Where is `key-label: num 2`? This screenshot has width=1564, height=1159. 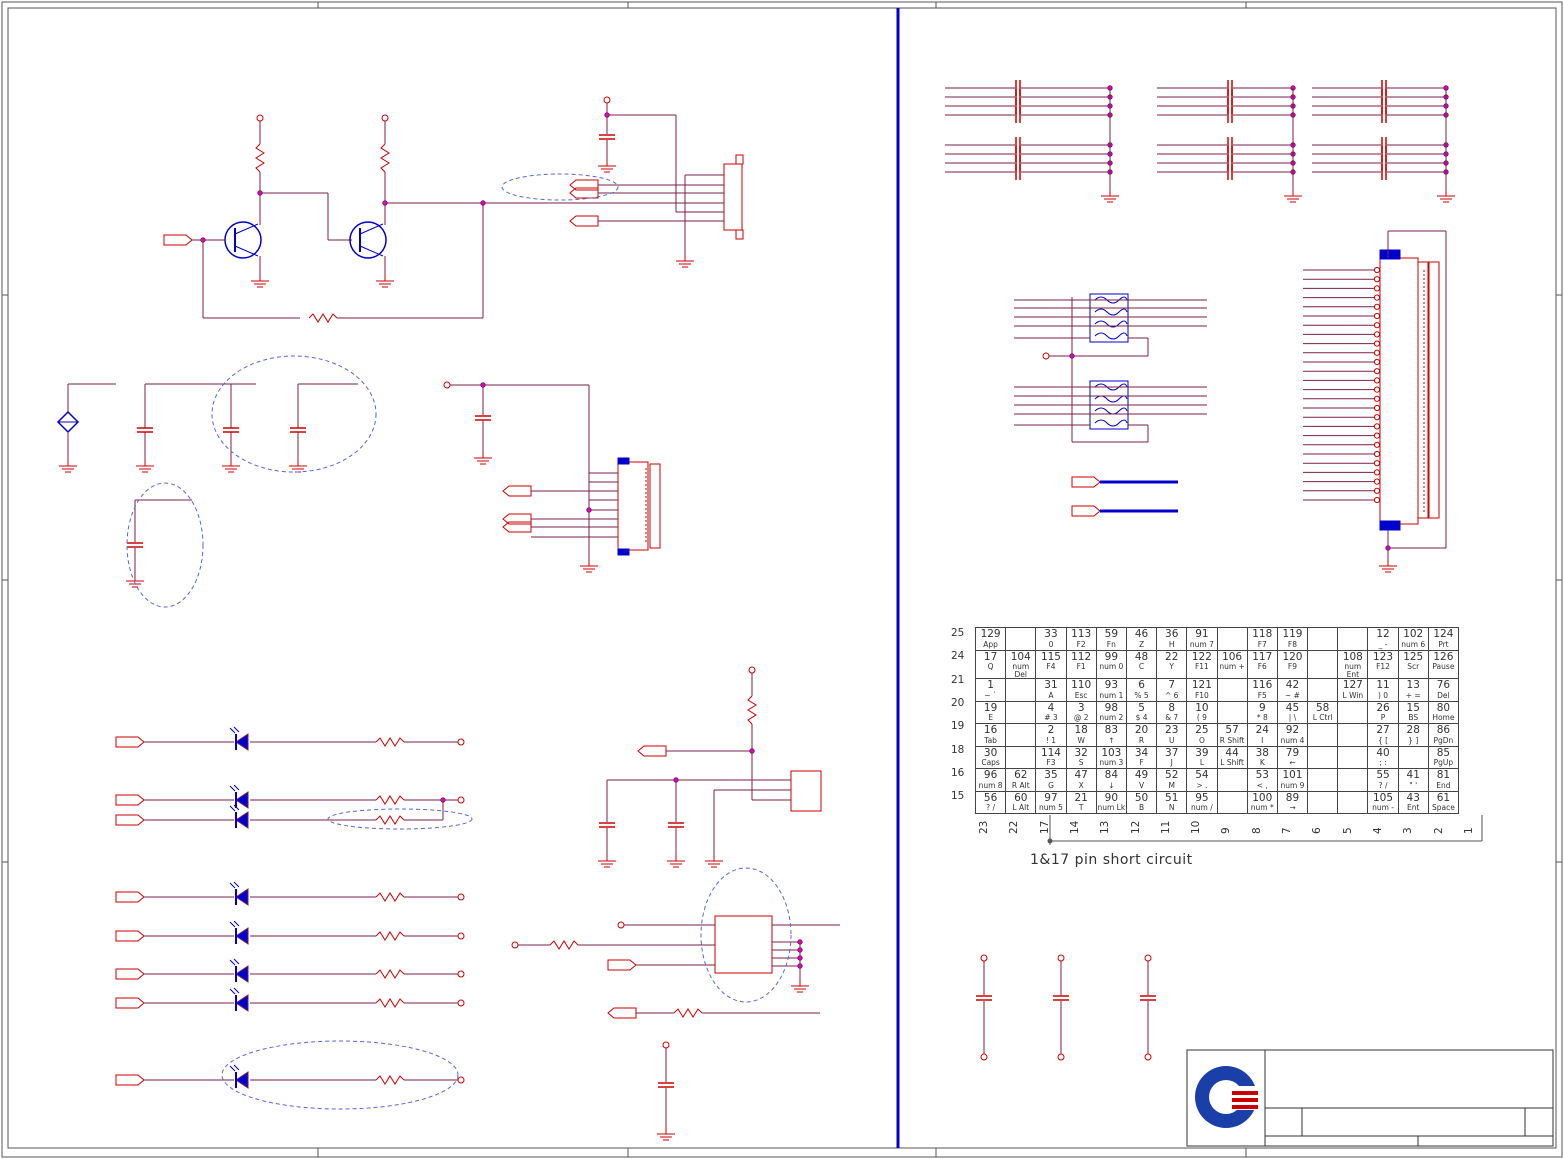 key-label: num 2 is located at coordinates (1111, 717).